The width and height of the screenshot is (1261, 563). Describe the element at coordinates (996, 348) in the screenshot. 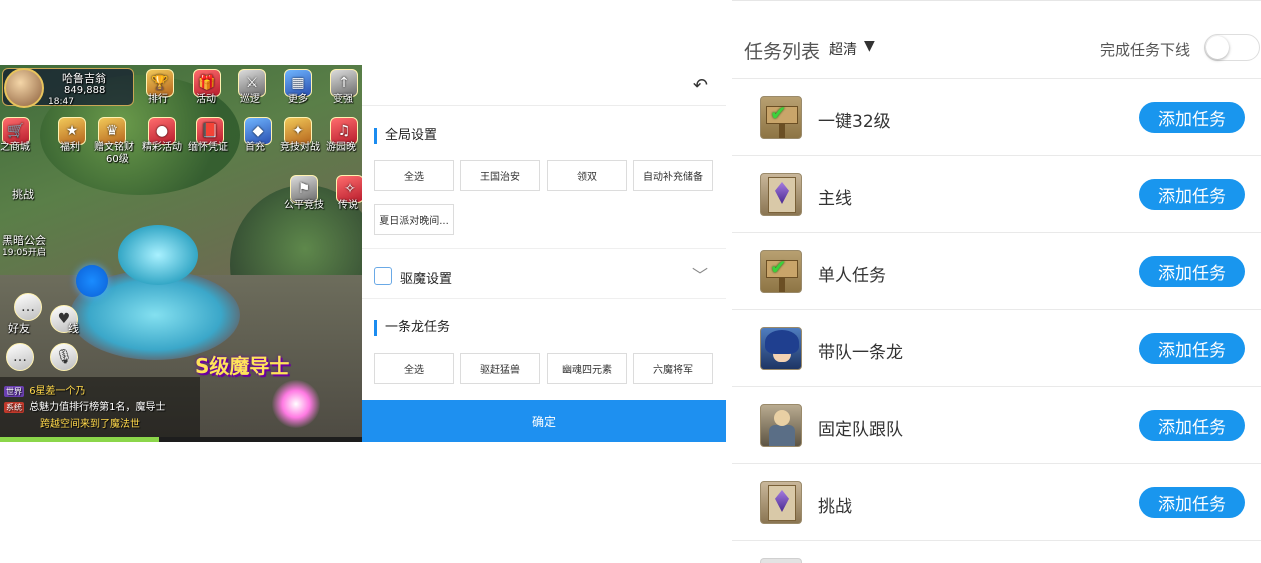

I see `task-row: 带队一条龙 添加任务` at that location.